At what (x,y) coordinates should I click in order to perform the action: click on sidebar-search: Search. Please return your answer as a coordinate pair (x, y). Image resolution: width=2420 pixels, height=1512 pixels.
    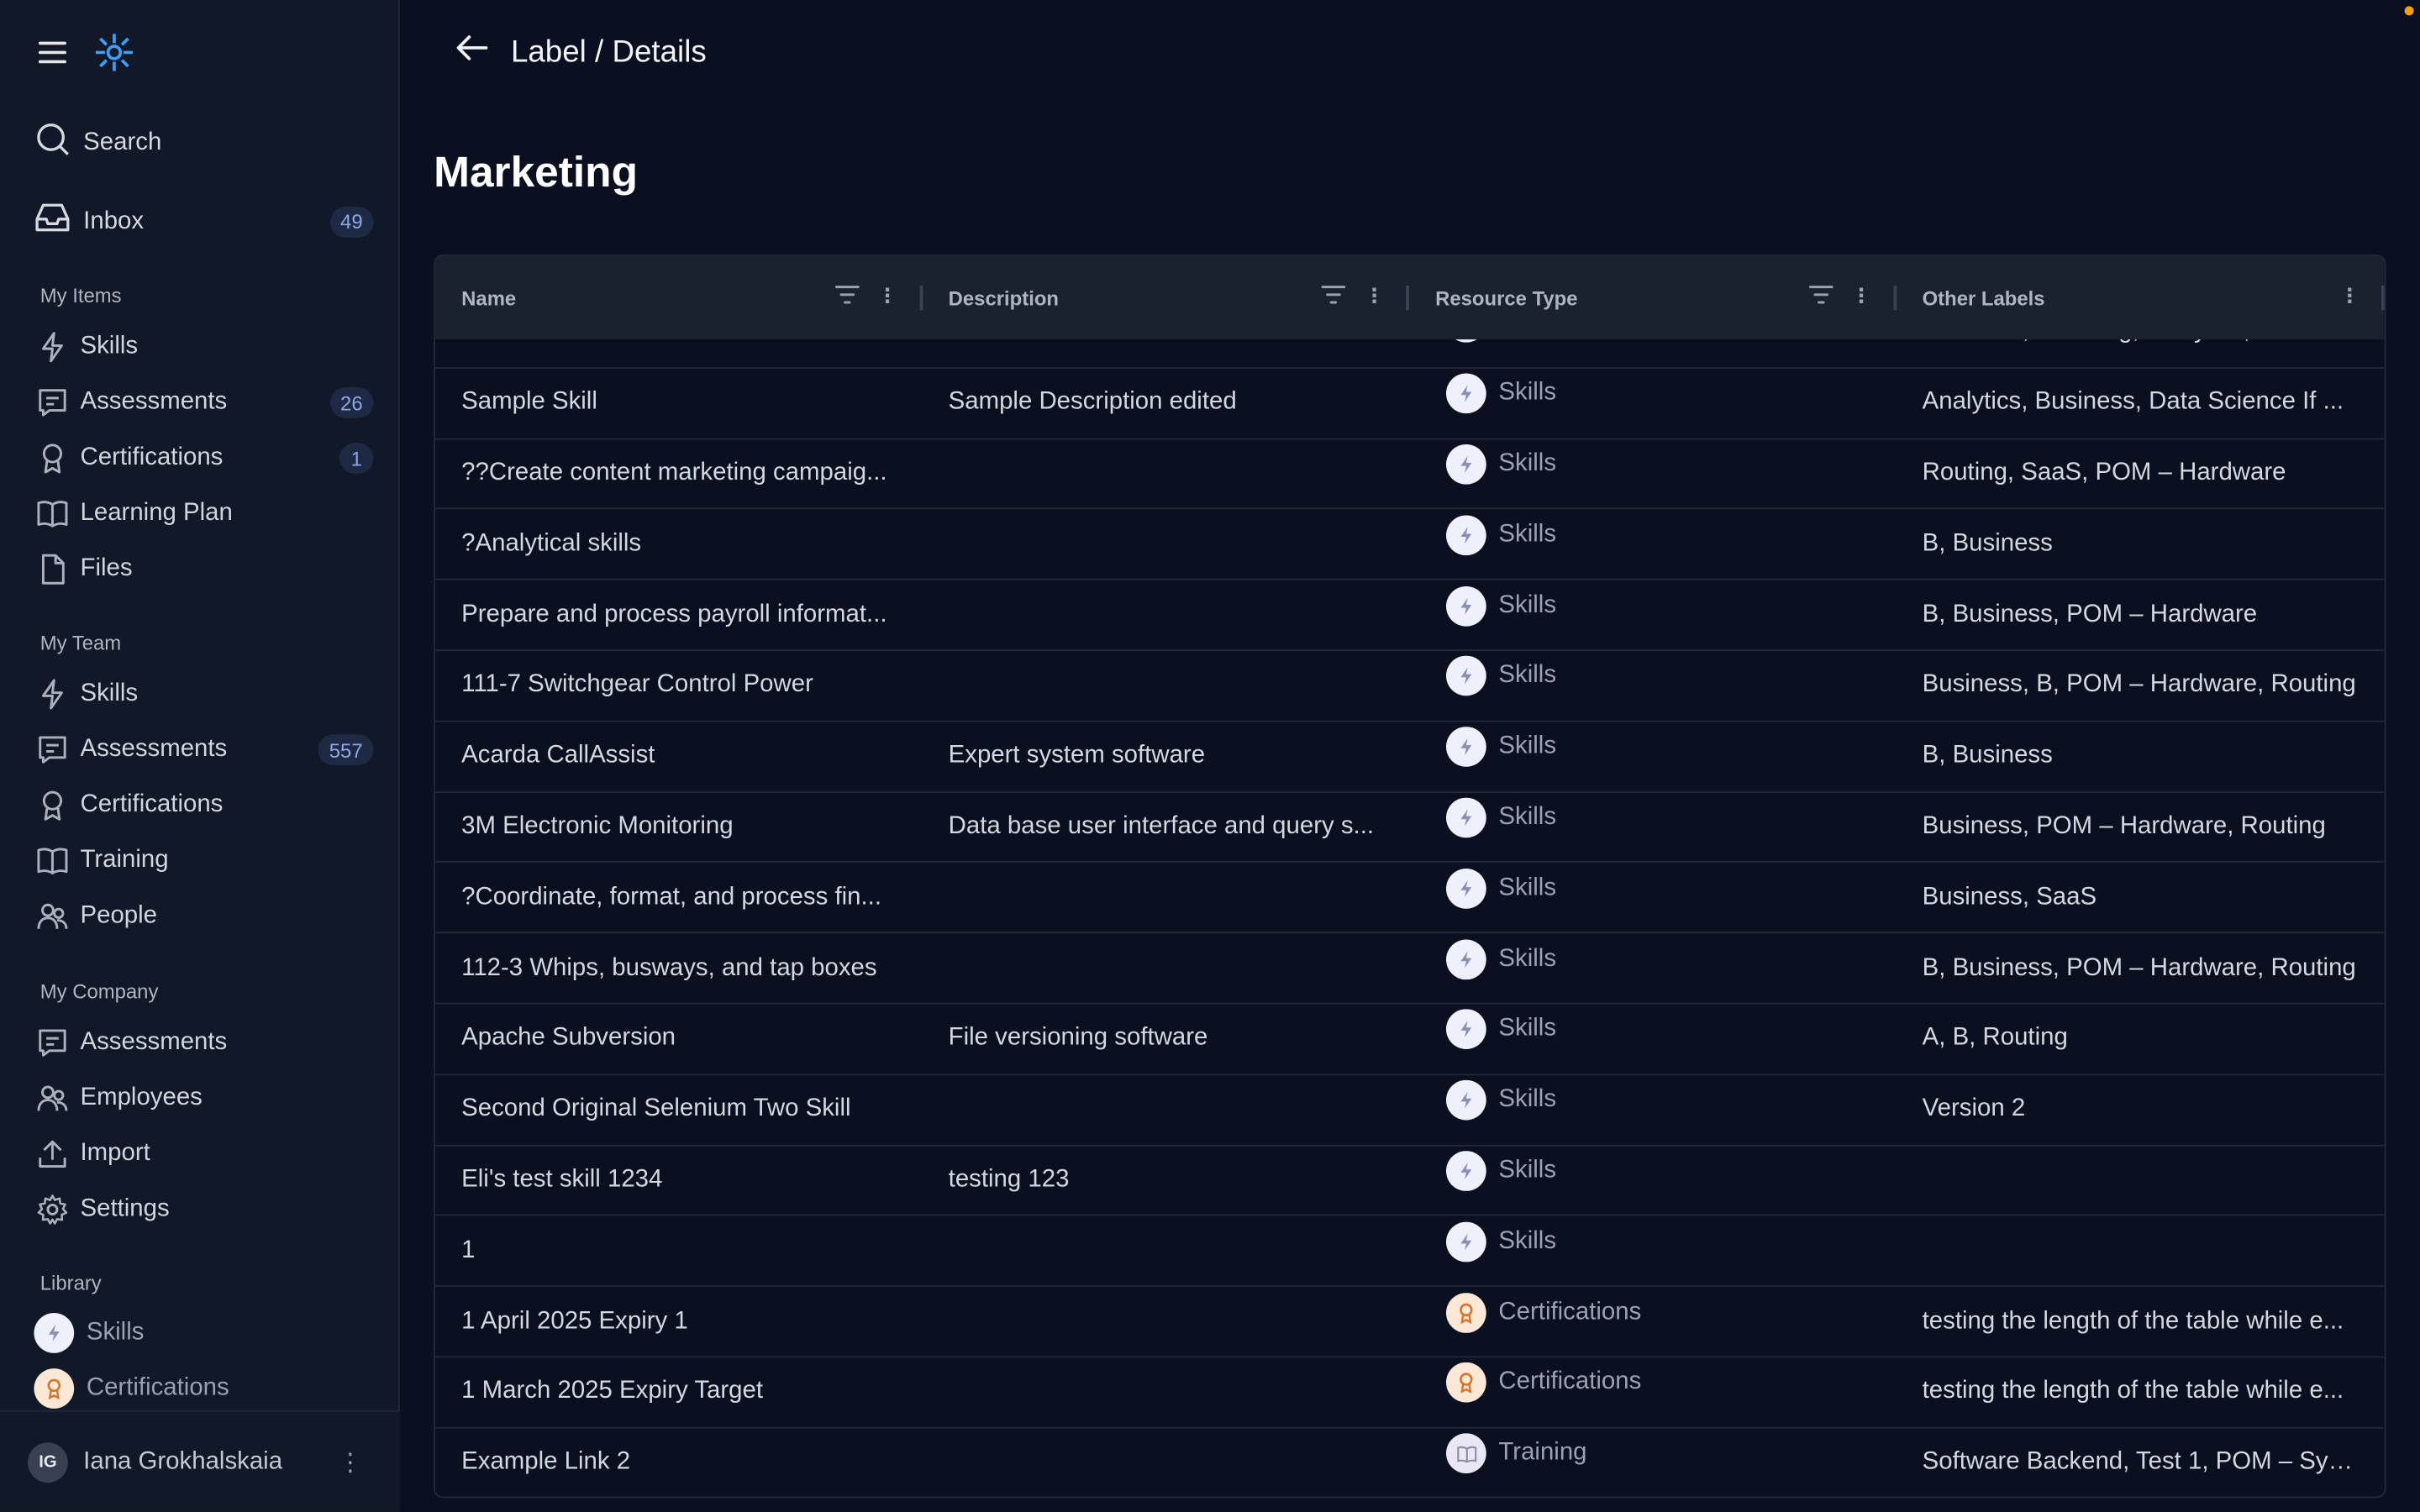
    Looking at the image, I should click on (97, 142).